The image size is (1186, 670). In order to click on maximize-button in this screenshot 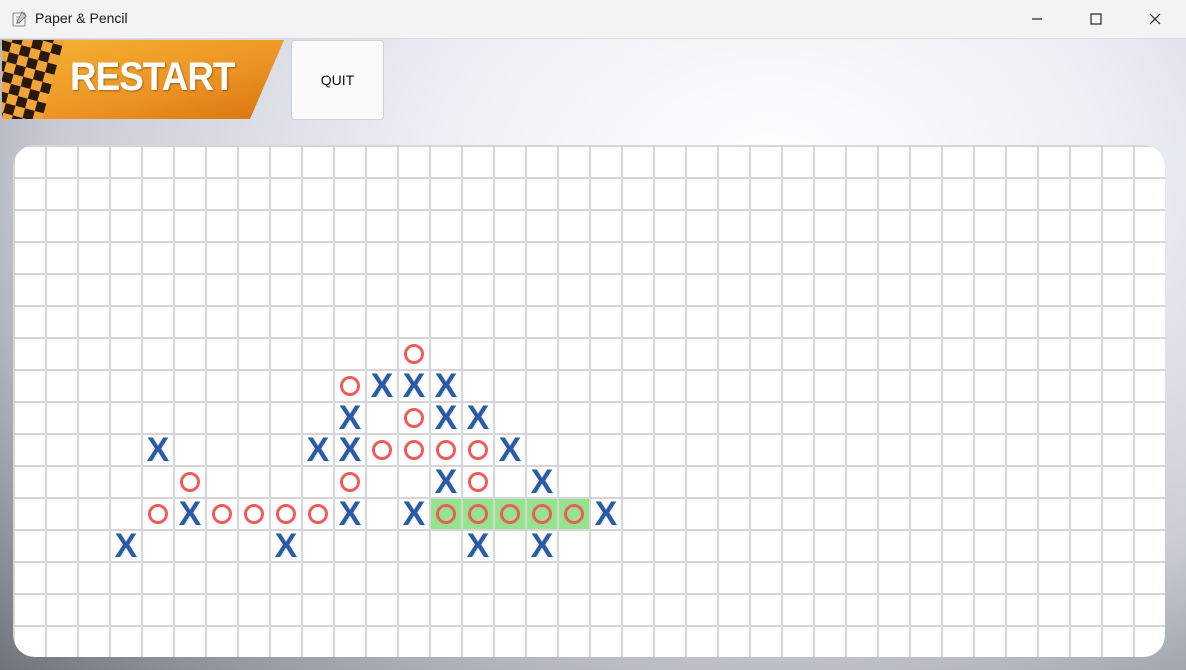, I will do `click(1096, 19)`.